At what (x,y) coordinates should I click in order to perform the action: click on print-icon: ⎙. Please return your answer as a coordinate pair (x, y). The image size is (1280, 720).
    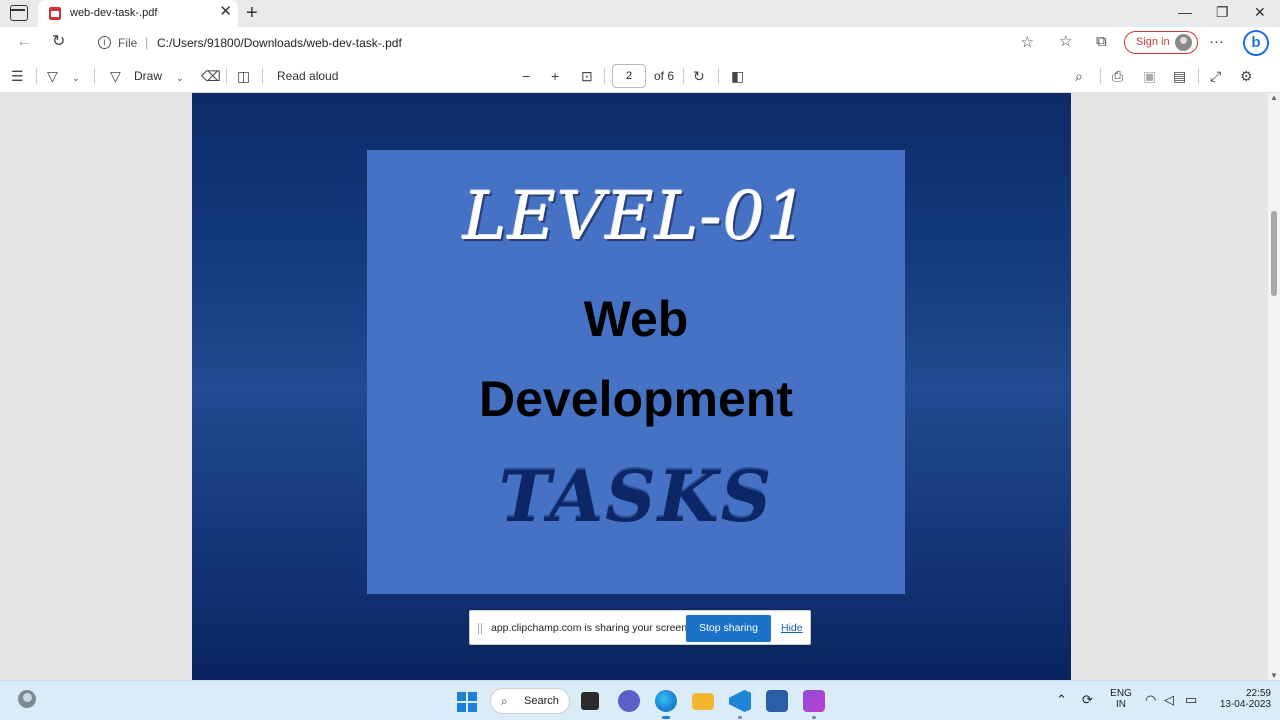
    Looking at the image, I should click on (1117, 76).